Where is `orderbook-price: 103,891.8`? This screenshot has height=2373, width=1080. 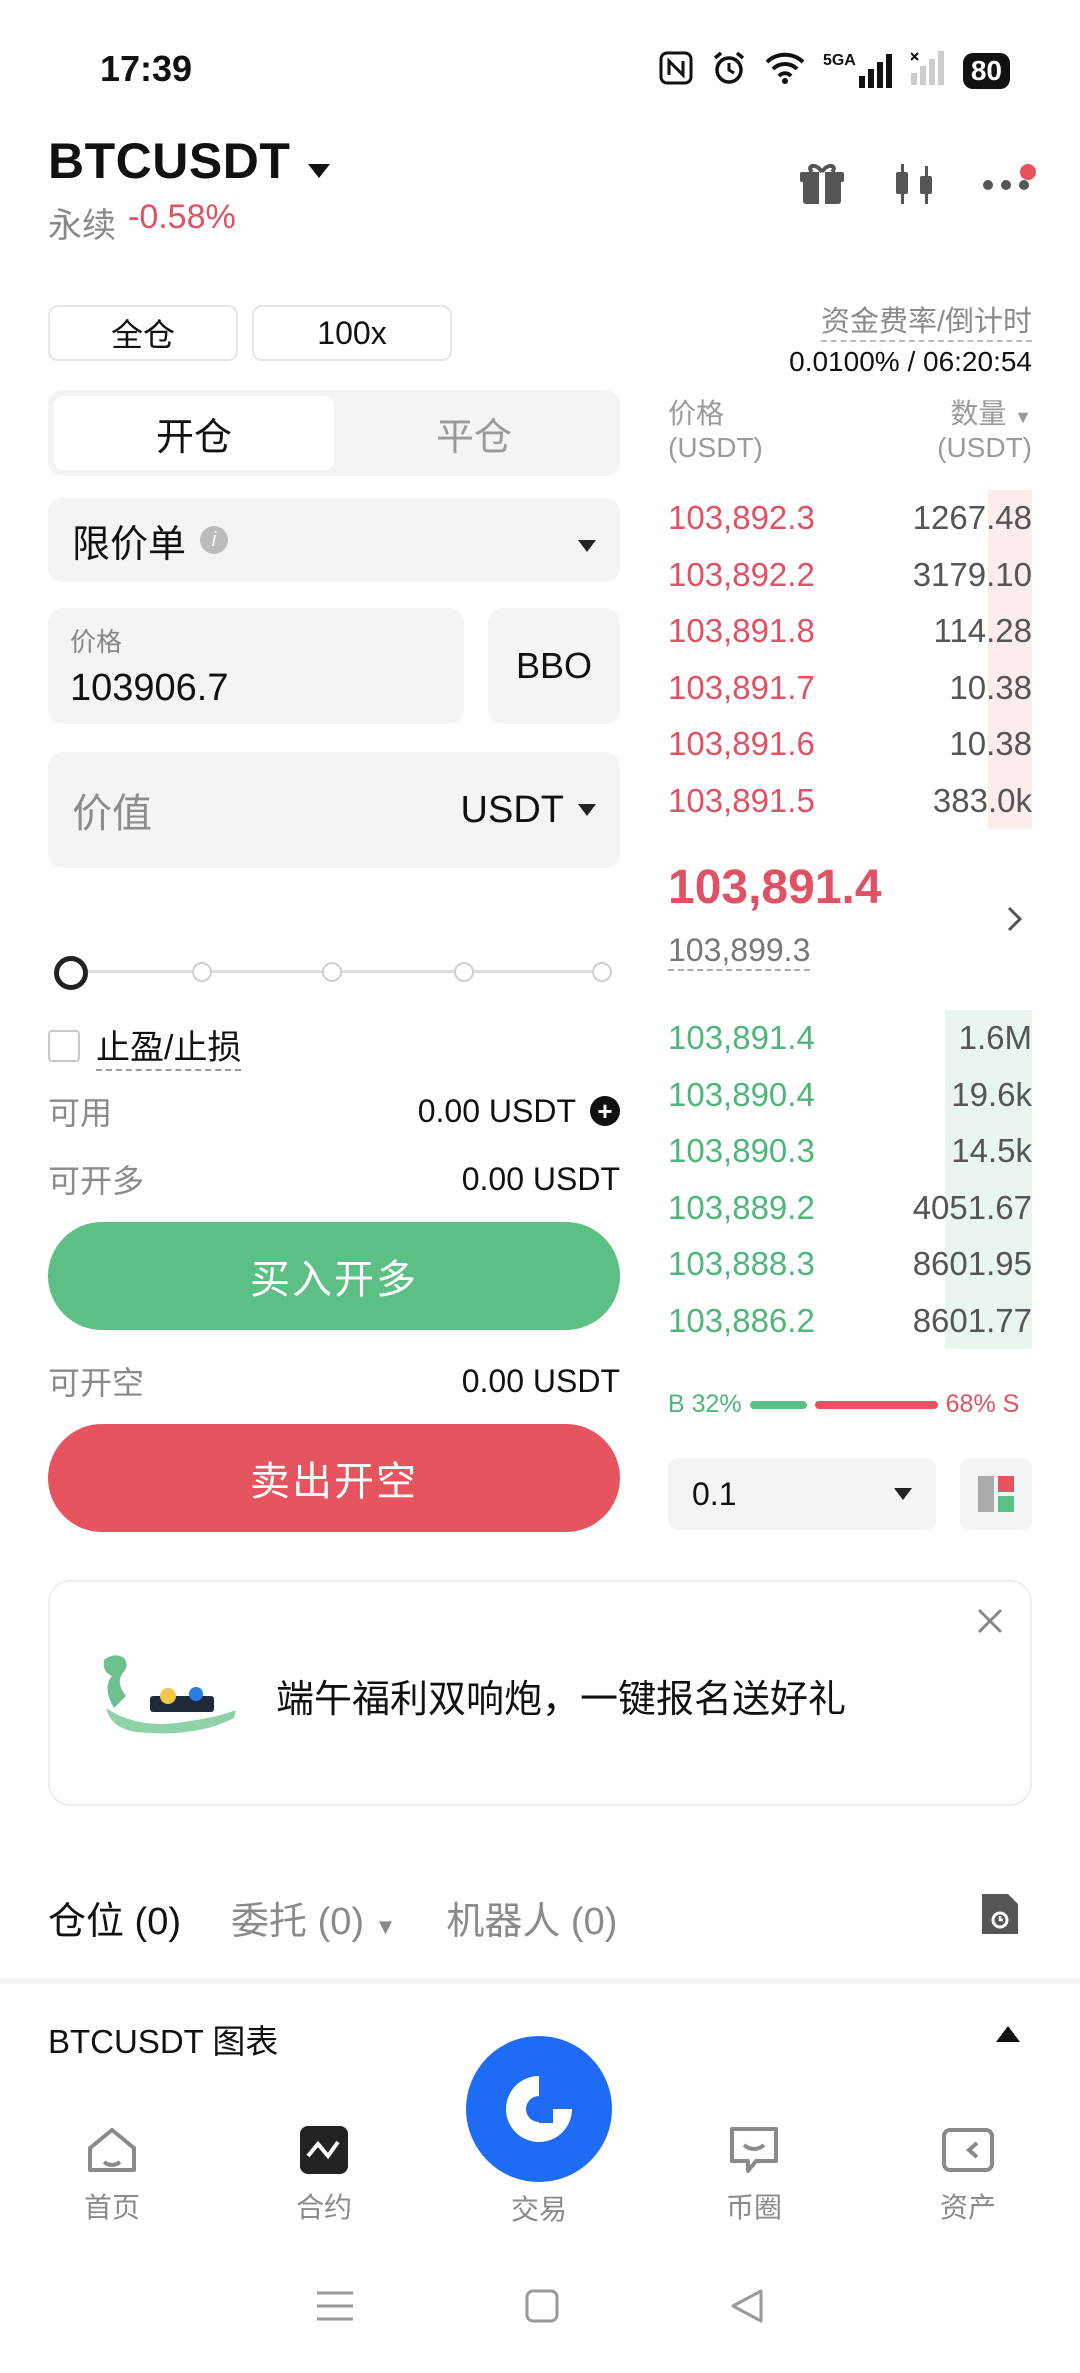
orderbook-price: 103,891.8 is located at coordinates (741, 631).